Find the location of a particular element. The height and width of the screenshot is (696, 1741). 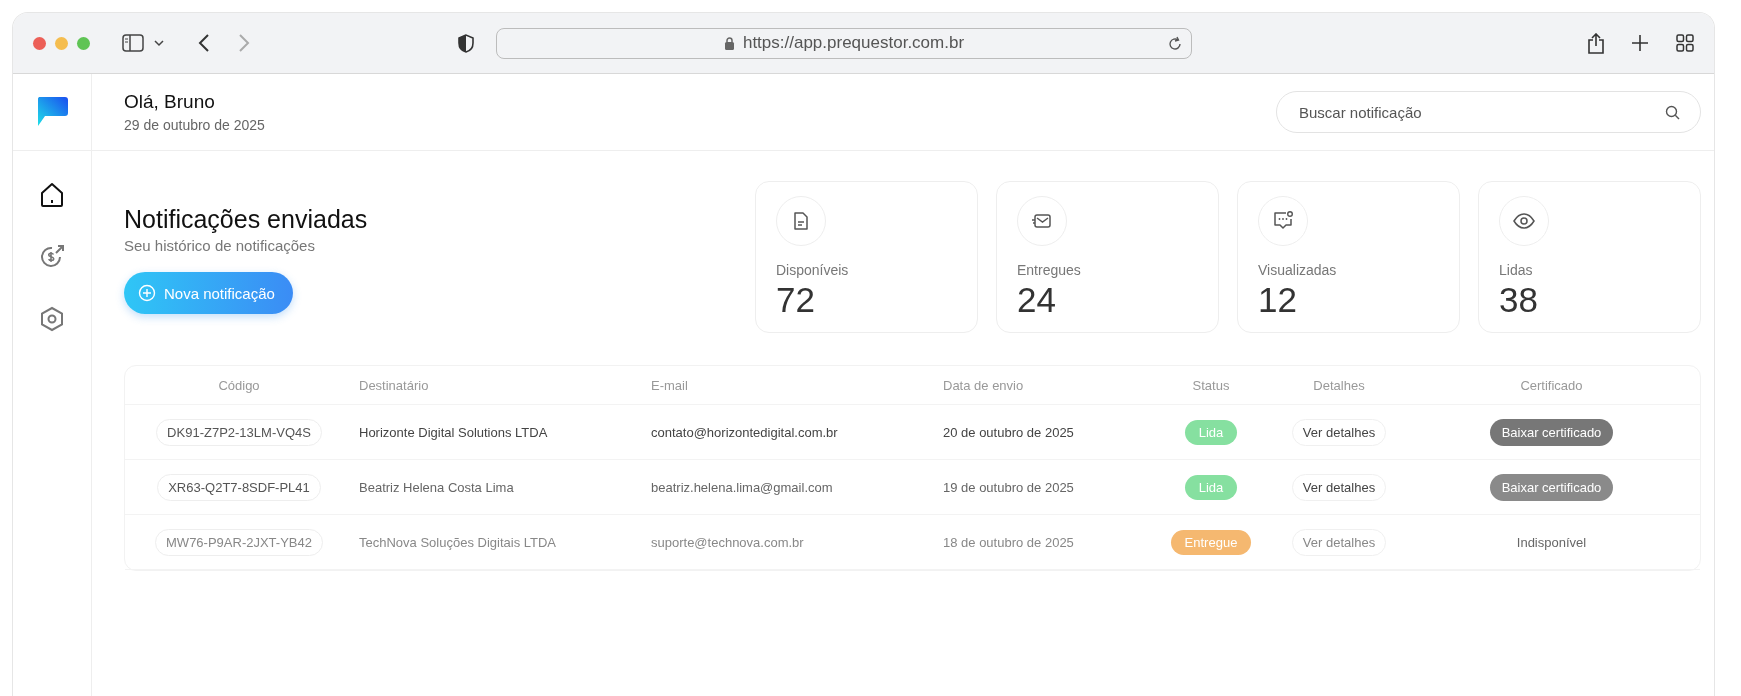

stat-label: Disponíveis is located at coordinates (813, 270).